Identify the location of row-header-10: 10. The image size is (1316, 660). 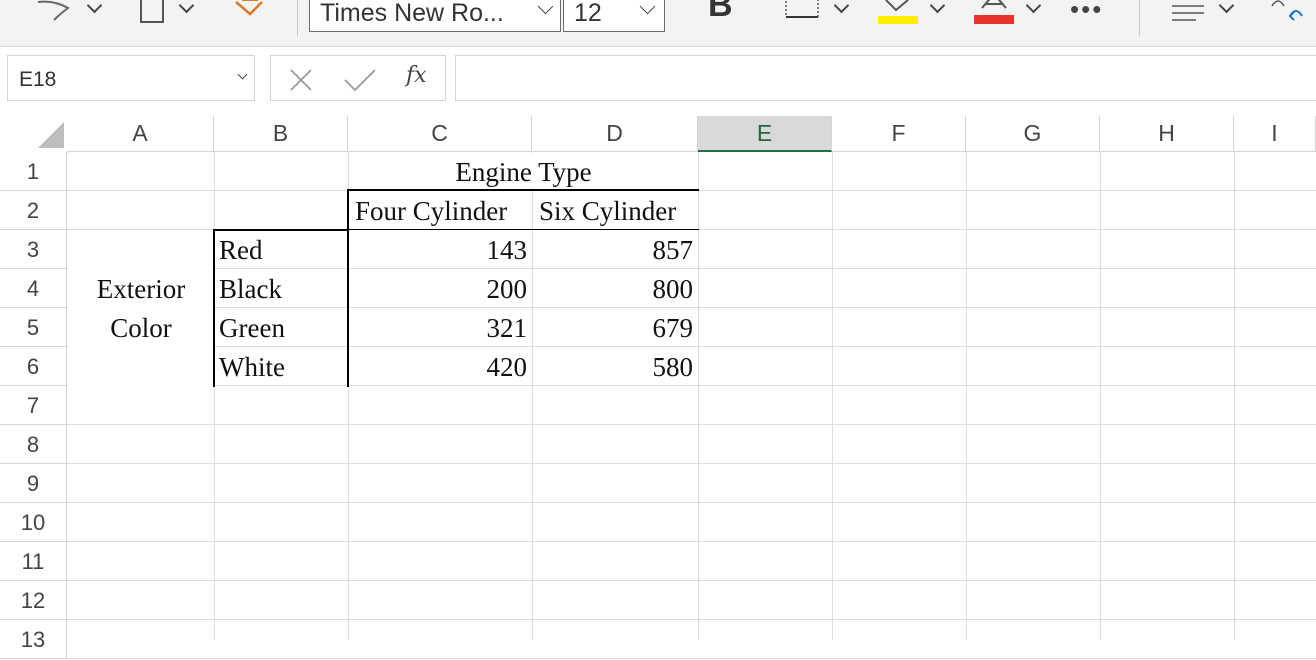
(33, 522).